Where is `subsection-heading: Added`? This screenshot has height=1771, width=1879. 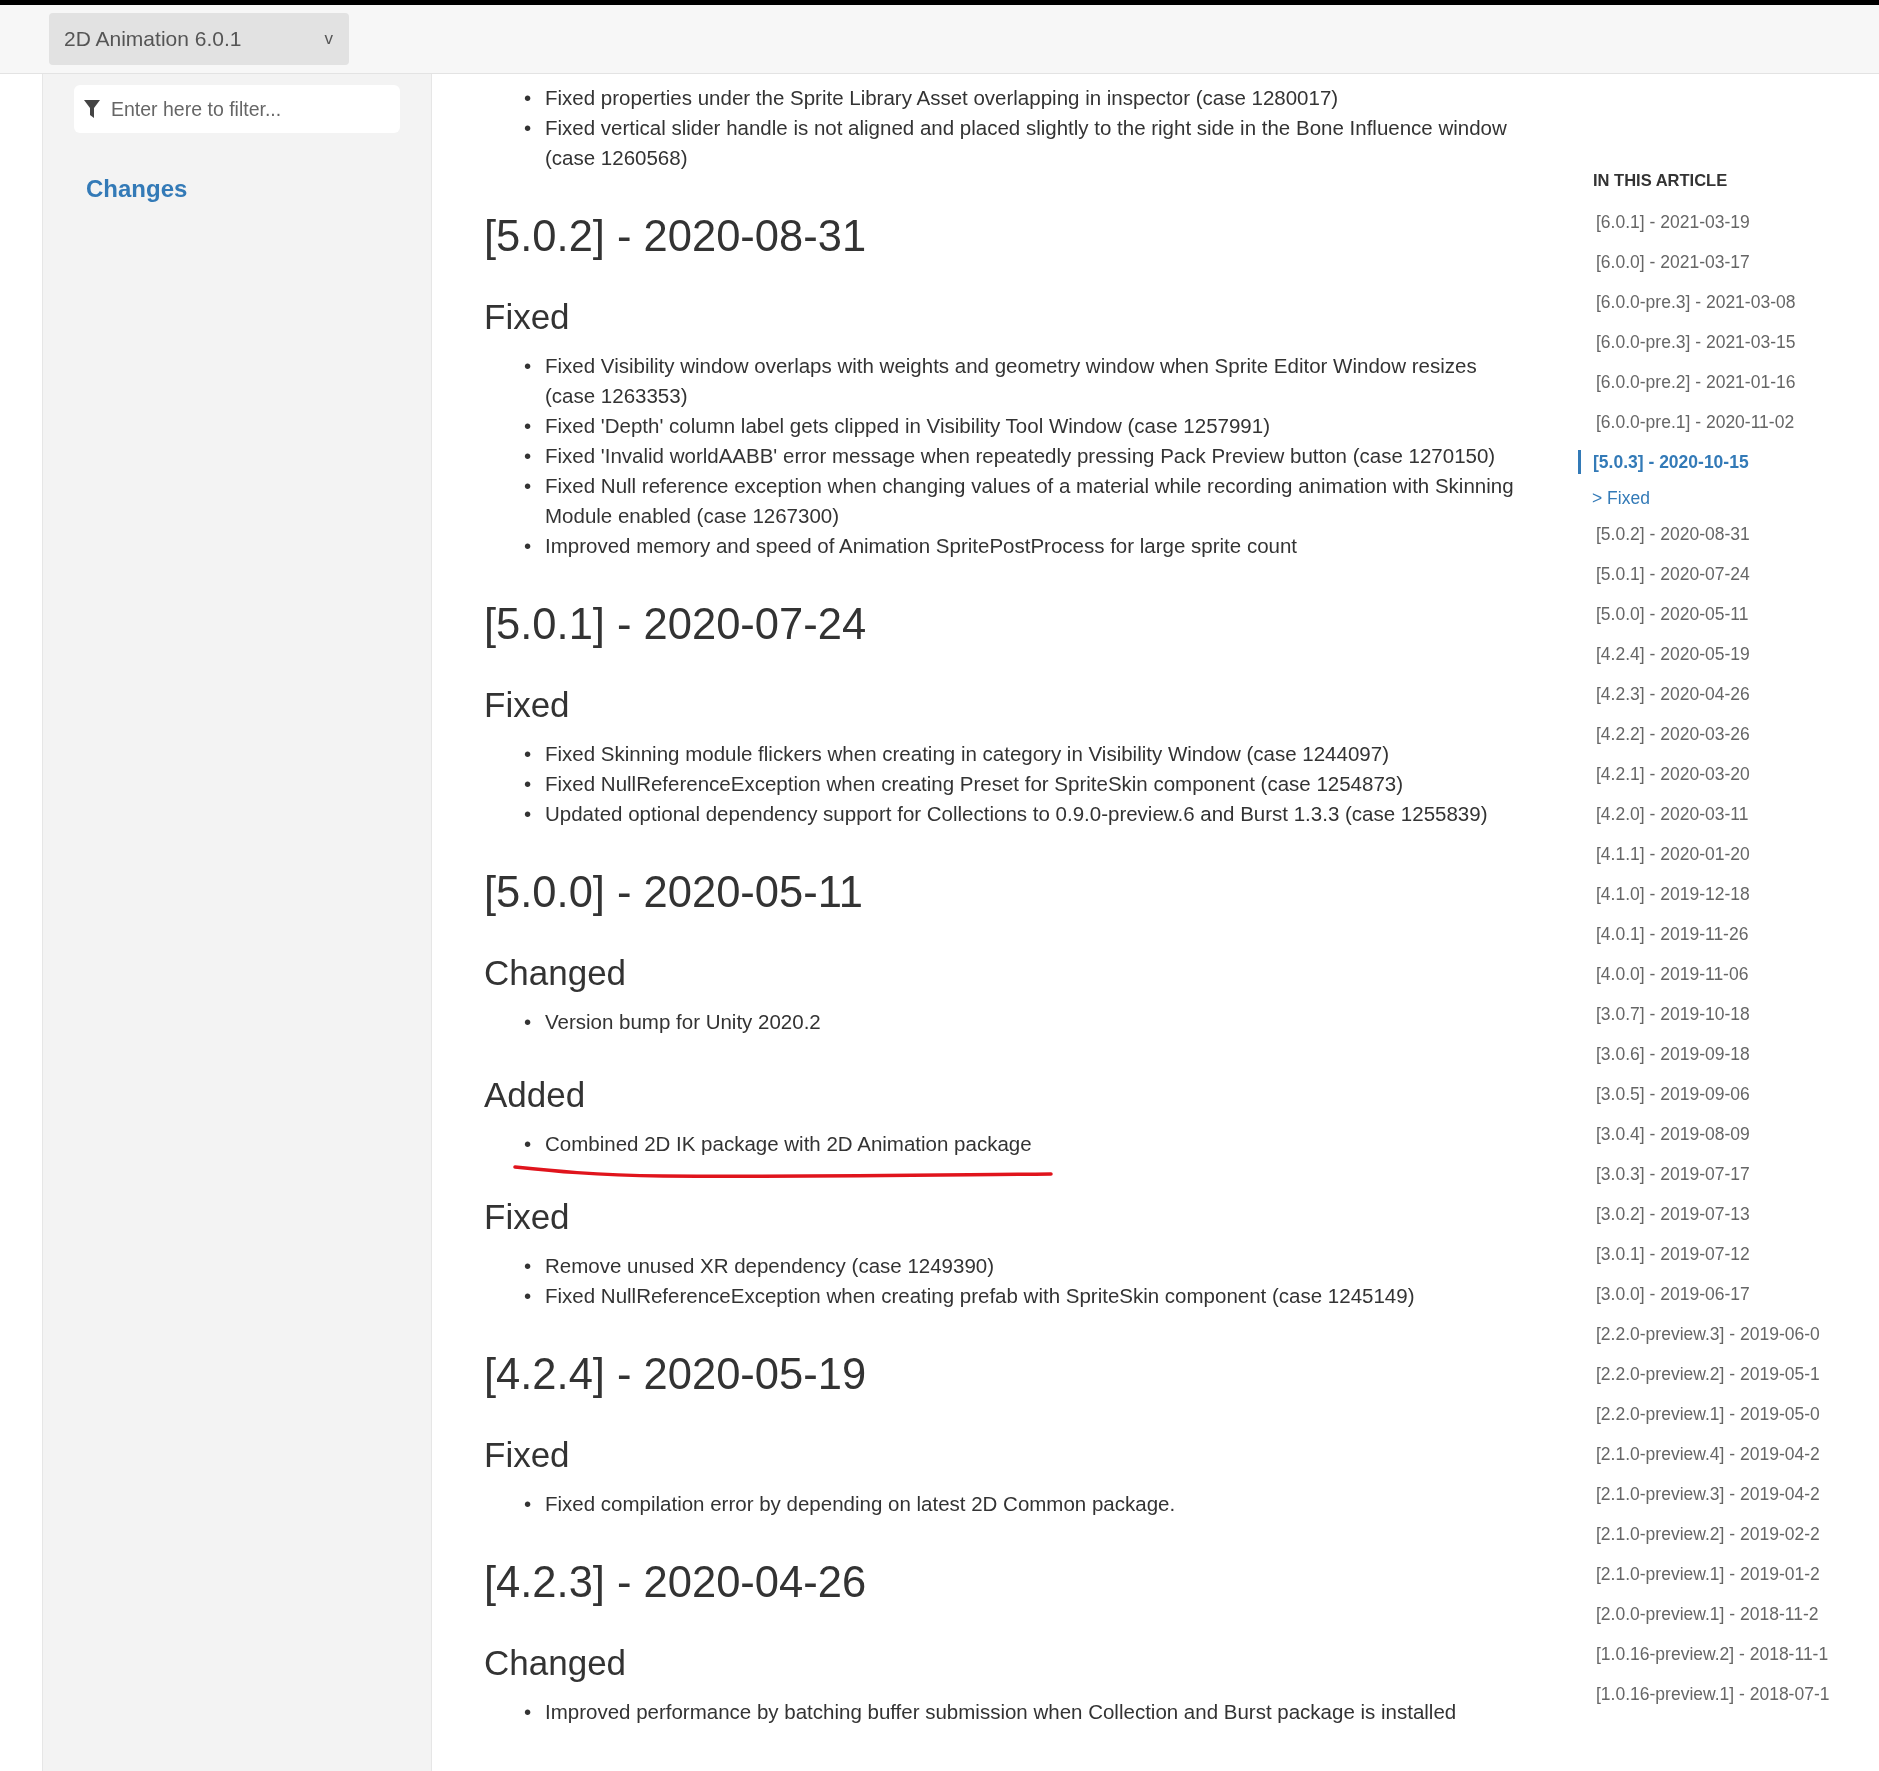 subsection-heading: Added is located at coordinates (535, 1095).